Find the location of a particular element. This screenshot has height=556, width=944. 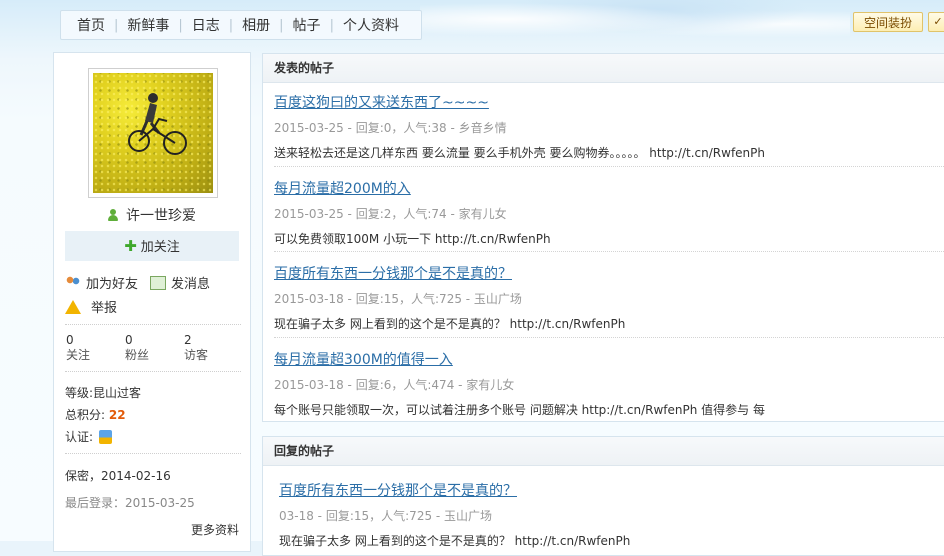

post-title: 百度这狗曰的又来送东西了~~~~ is located at coordinates (381, 103).